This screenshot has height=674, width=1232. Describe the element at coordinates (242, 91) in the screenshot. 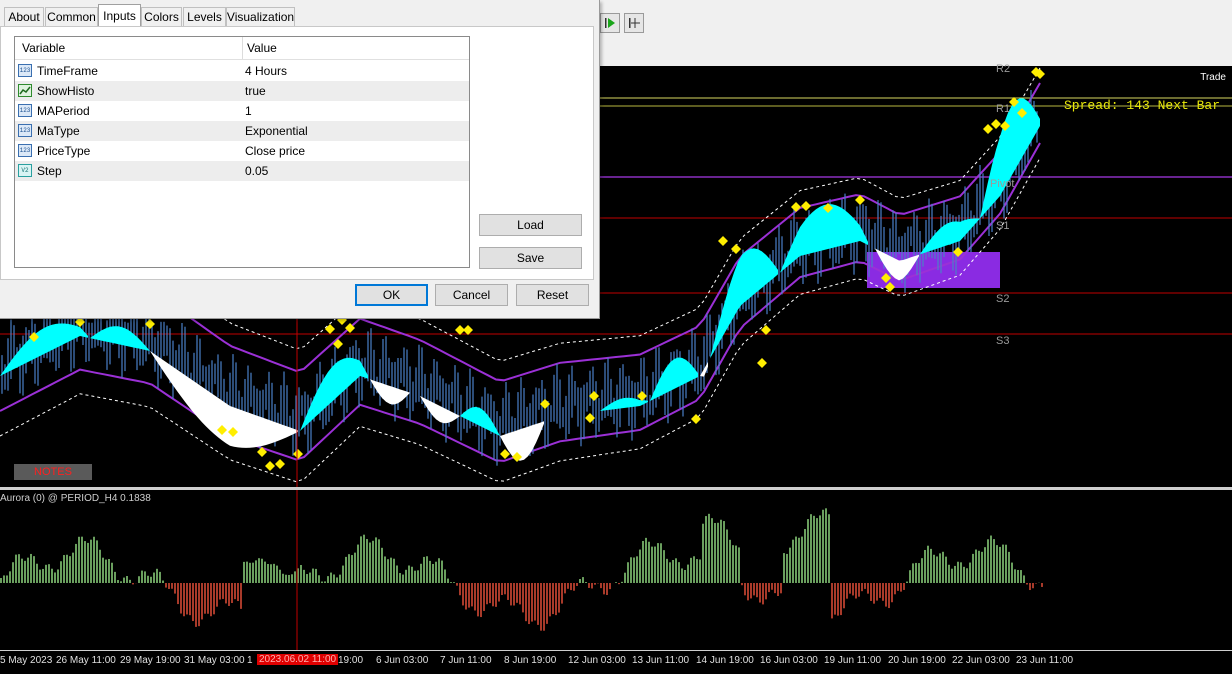

I see `table-row: ShowHisto true` at that location.